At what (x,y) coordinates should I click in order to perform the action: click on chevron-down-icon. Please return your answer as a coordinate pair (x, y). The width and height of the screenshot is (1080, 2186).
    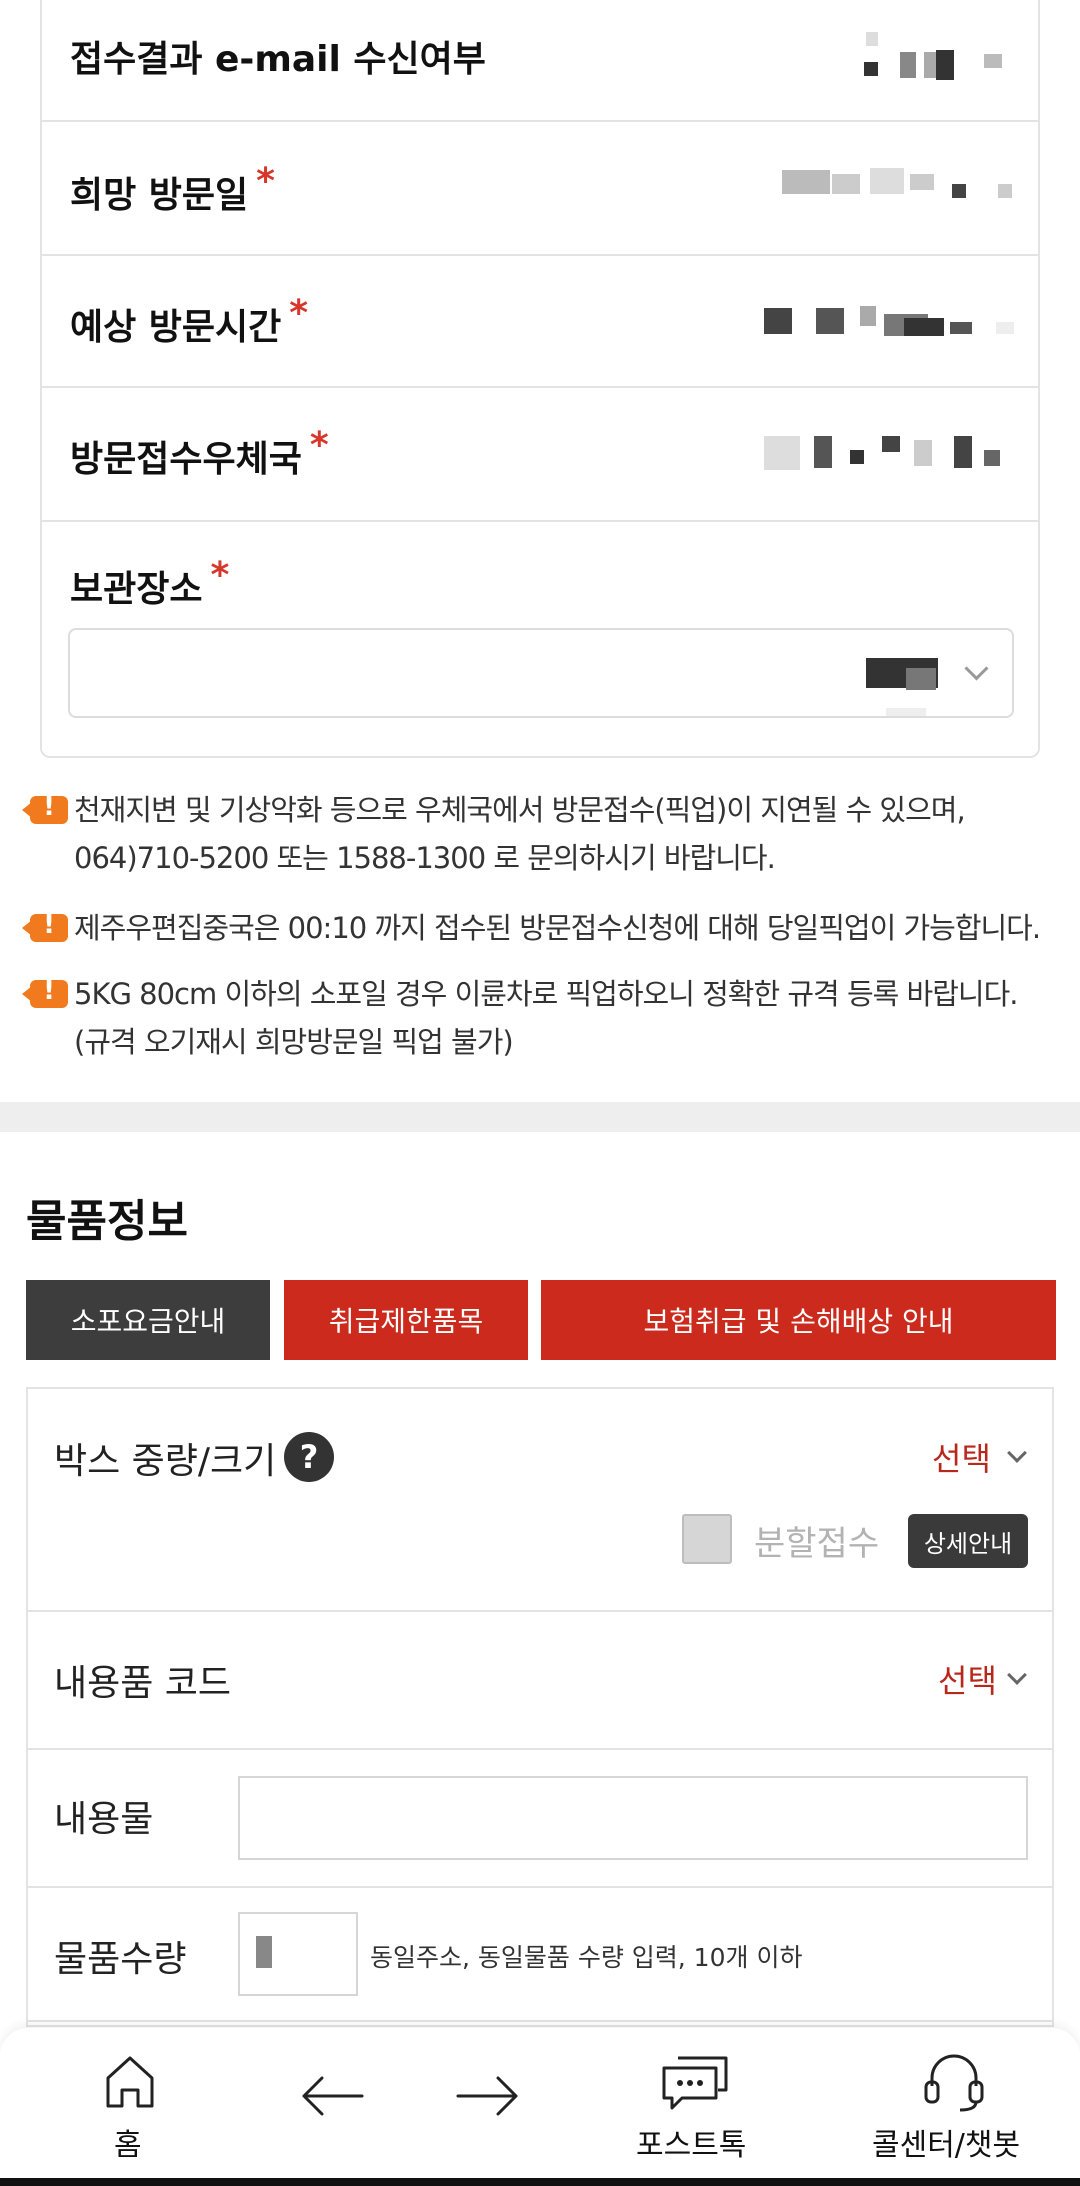
    Looking at the image, I should click on (976, 668).